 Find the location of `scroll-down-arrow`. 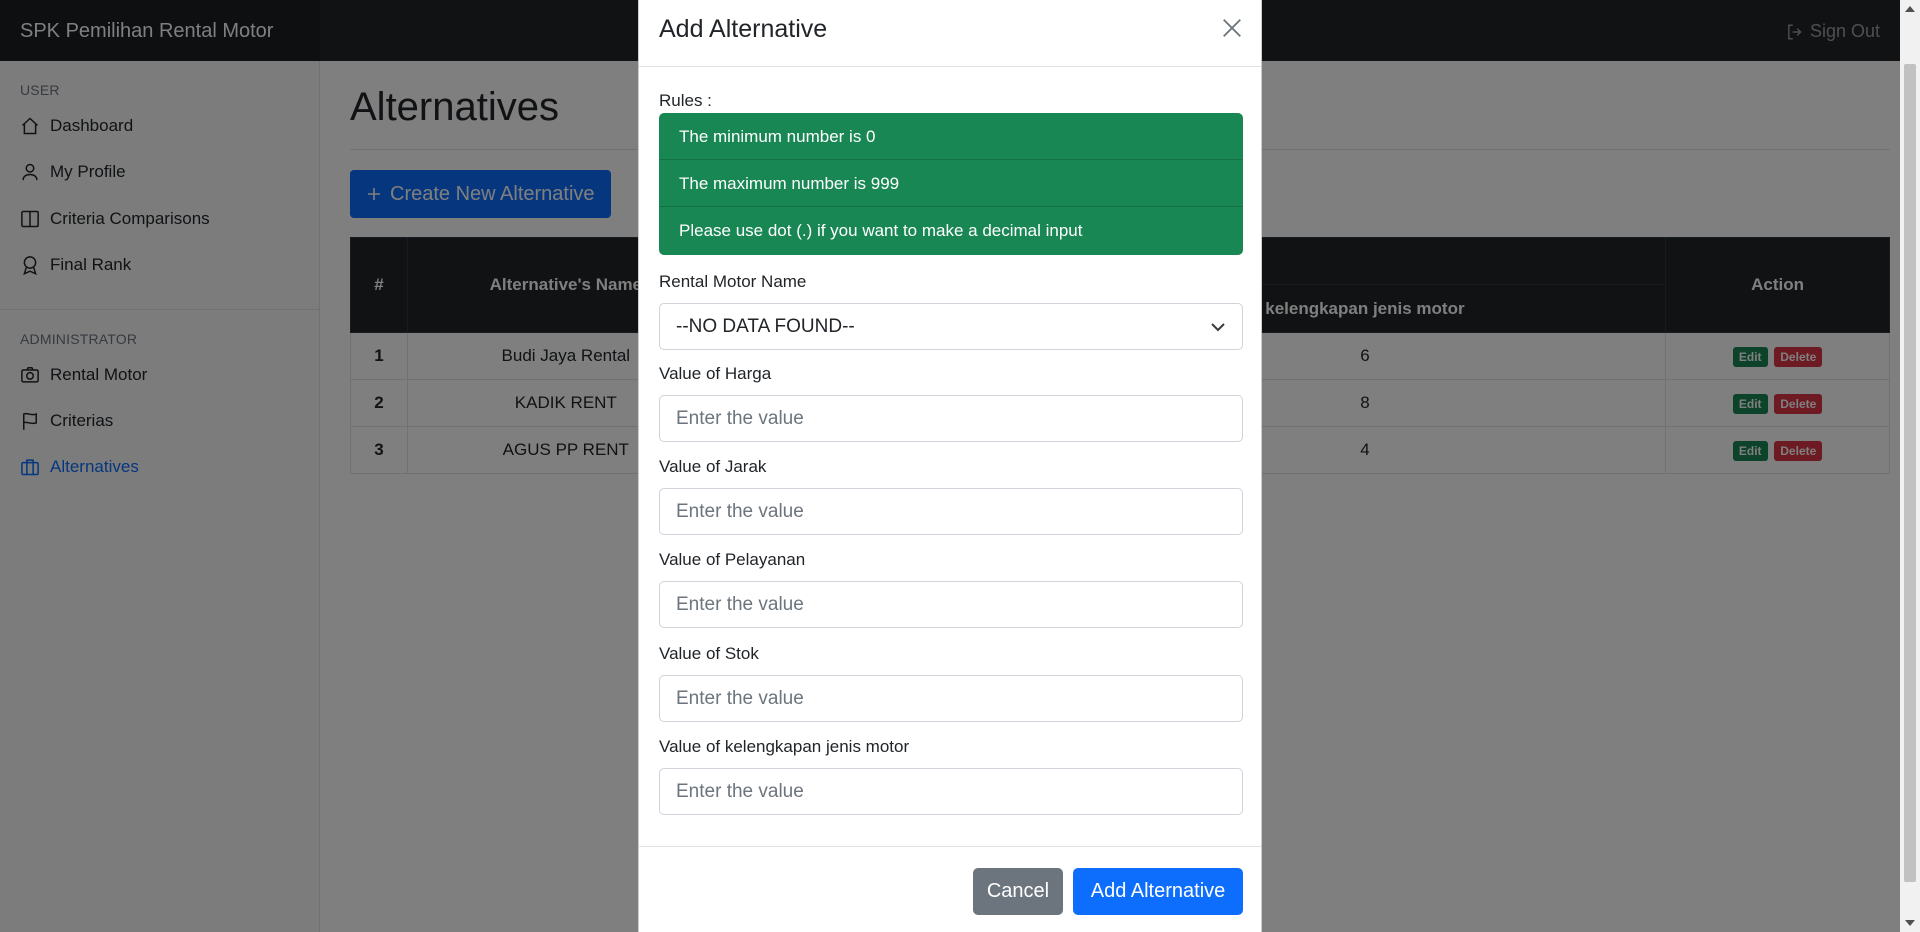

scroll-down-arrow is located at coordinates (1910, 923).